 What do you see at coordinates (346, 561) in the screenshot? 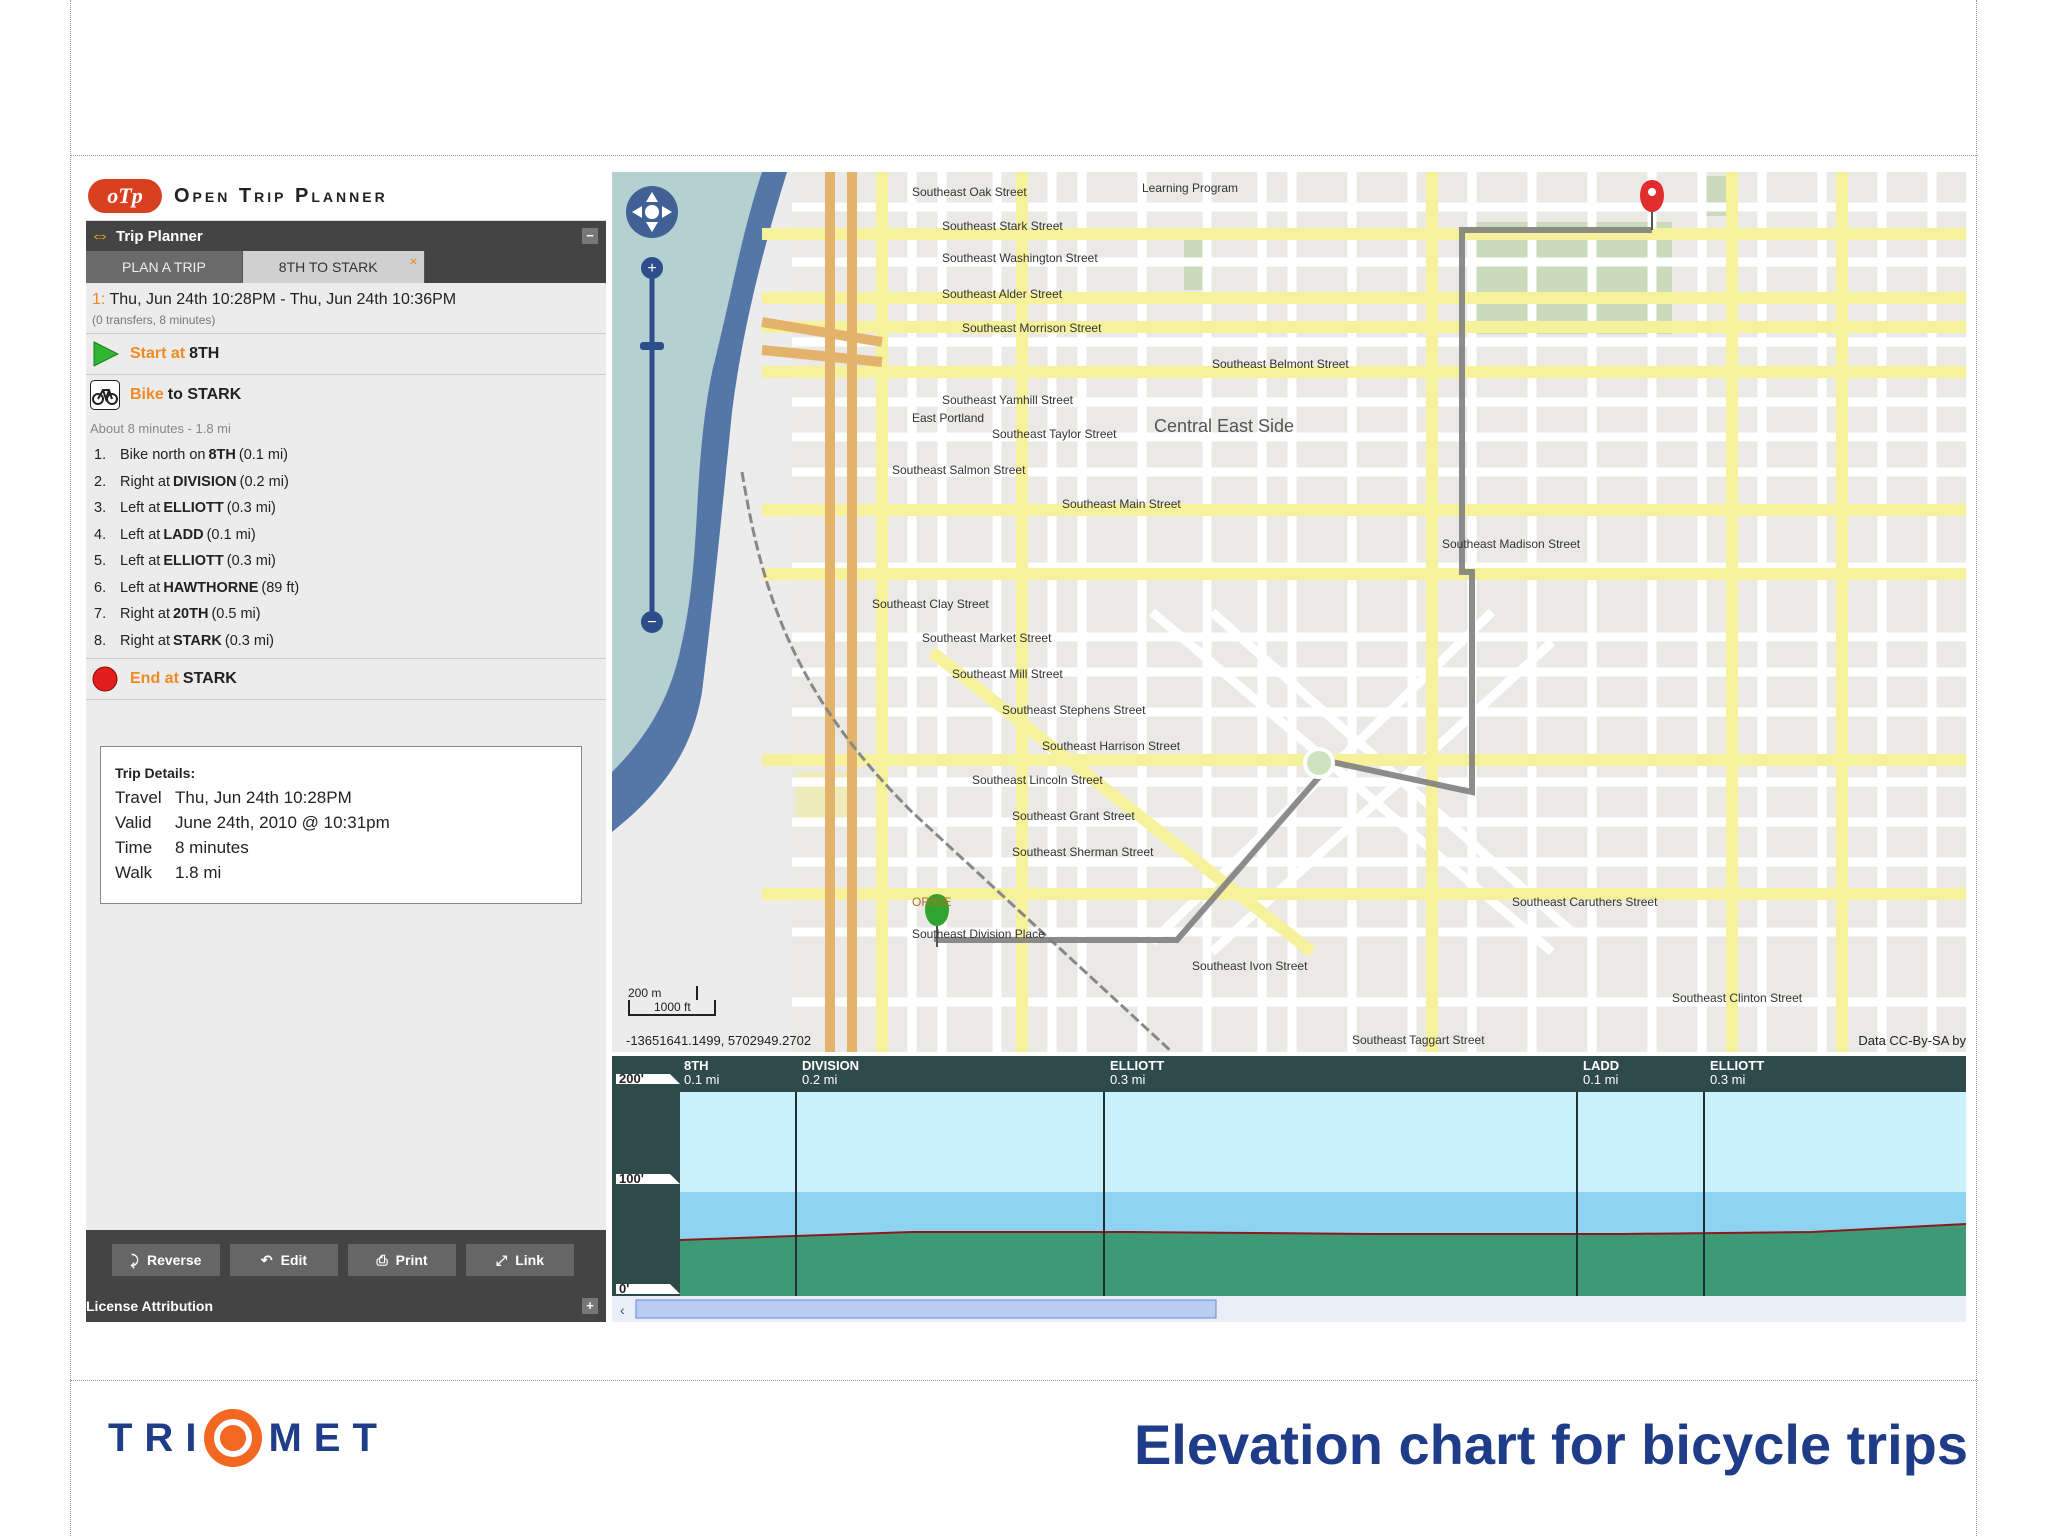
I see `step-item: 5. Left at ELLIOTT (0.3 mi)` at bounding box center [346, 561].